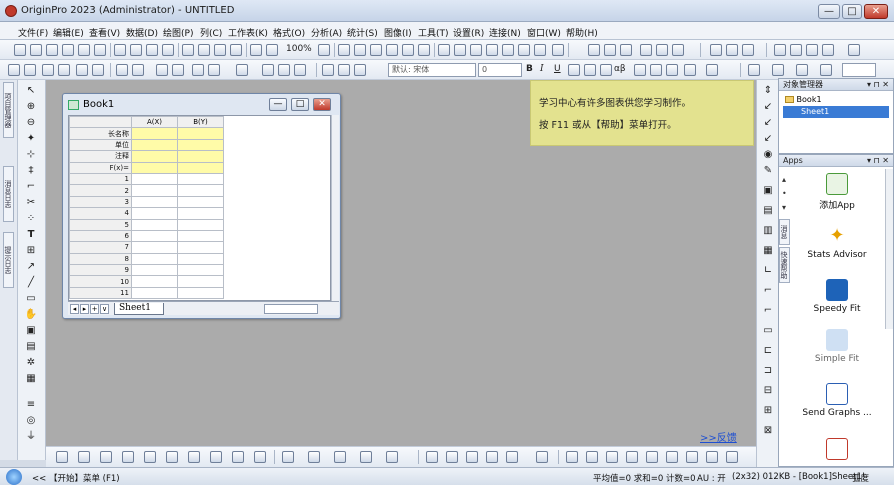  I want to click on font-size-select: 0, so click(500, 70).